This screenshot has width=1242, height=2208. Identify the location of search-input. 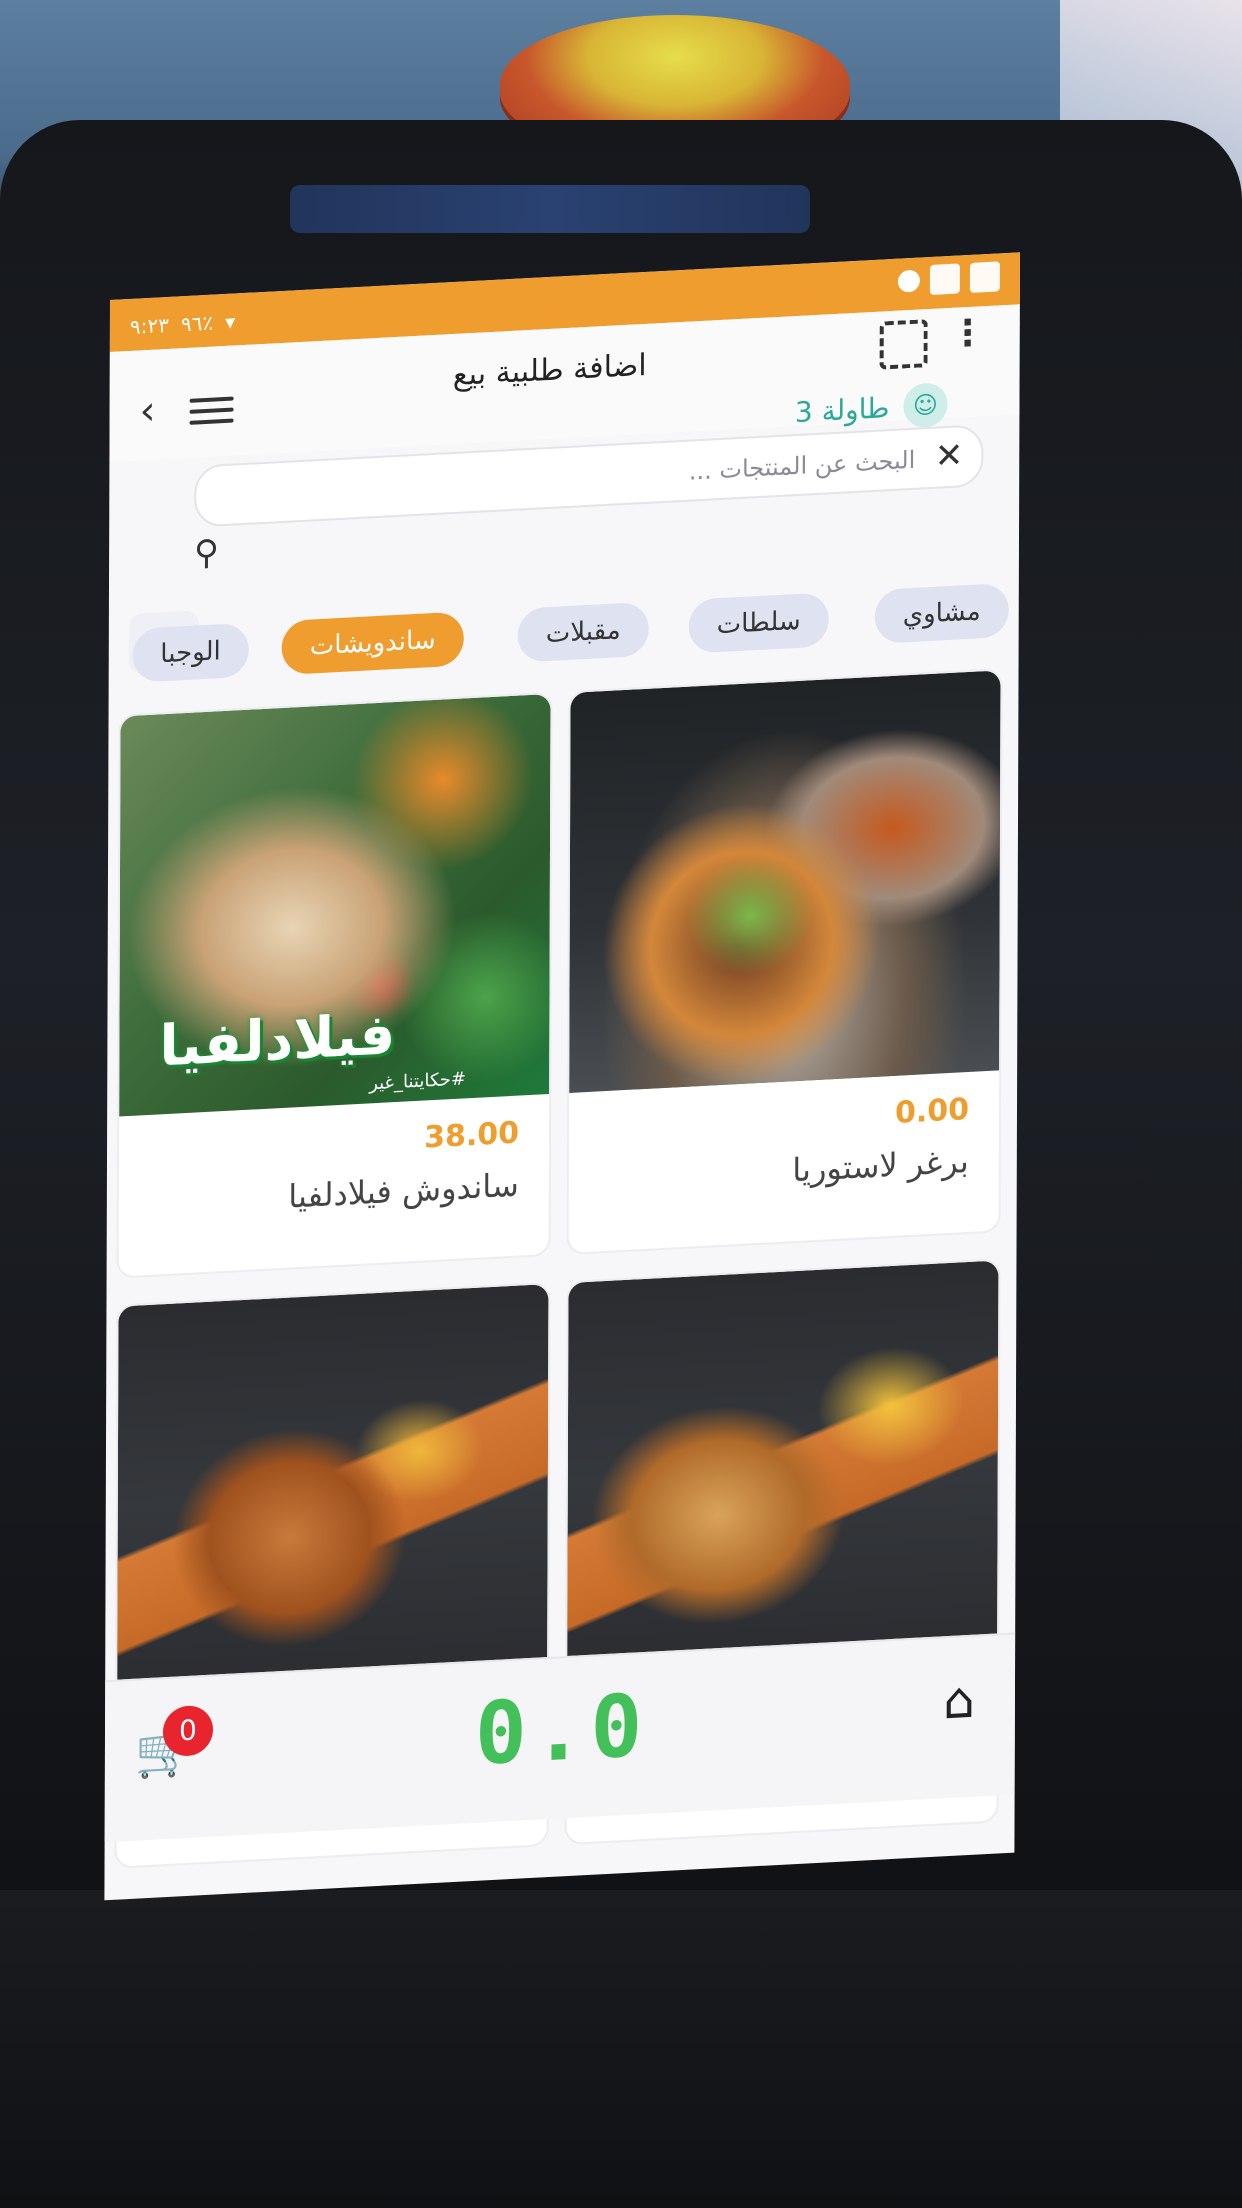
(615, 475).